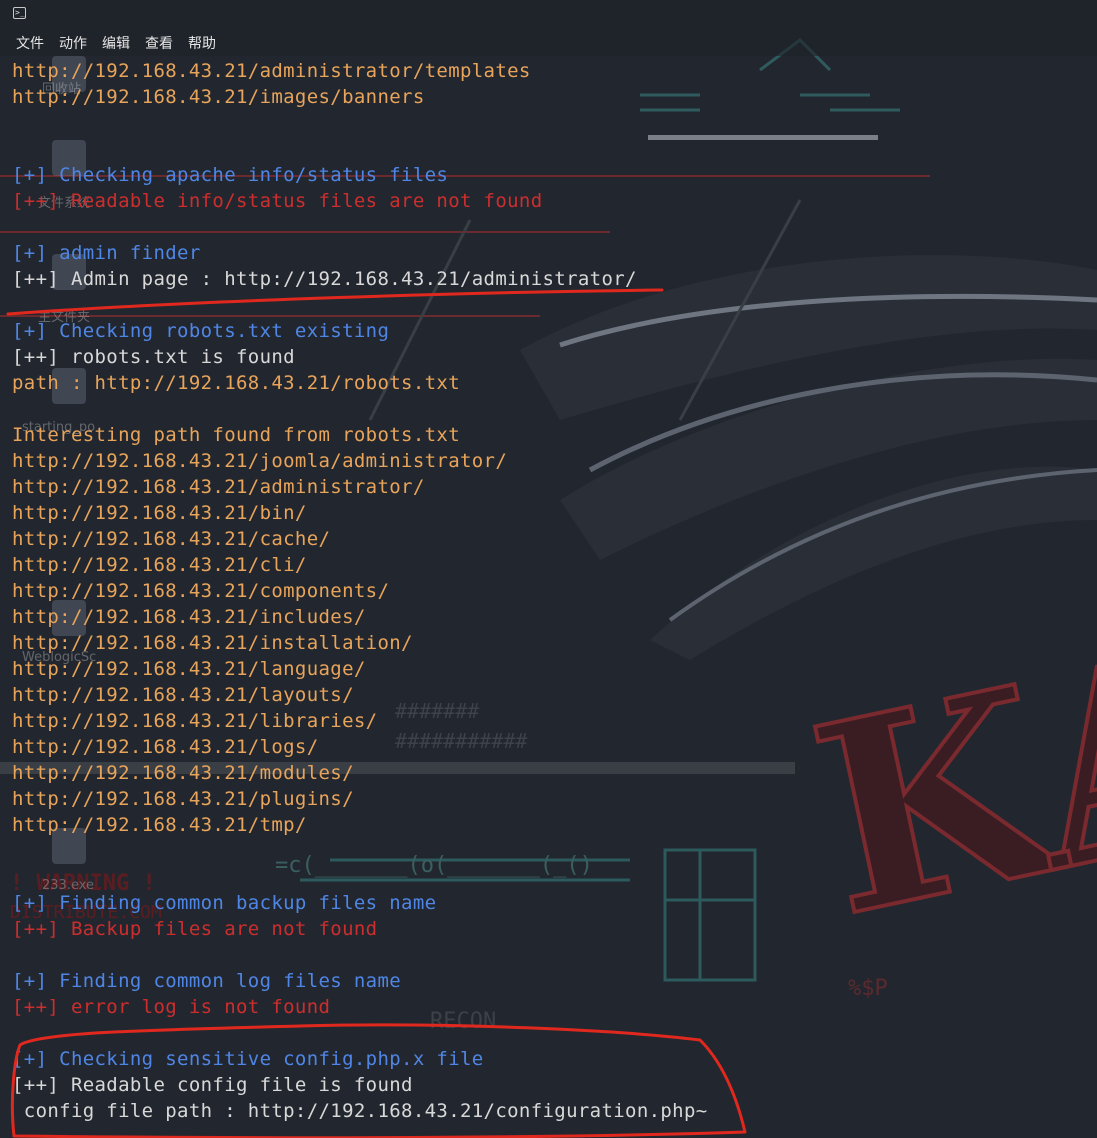 Image resolution: width=1097 pixels, height=1138 pixels. I want to click on terminal-line: [++] error log is not found, so click(171, 1007).